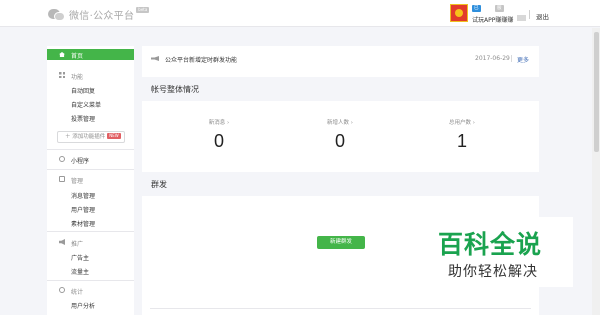  Describe the element at coordinates (300, 13) in the screenshot. I see `top-bar: 微信·公众平台 beta 已认证 服务号 试玩APP赚赚赚 退出` at that location.